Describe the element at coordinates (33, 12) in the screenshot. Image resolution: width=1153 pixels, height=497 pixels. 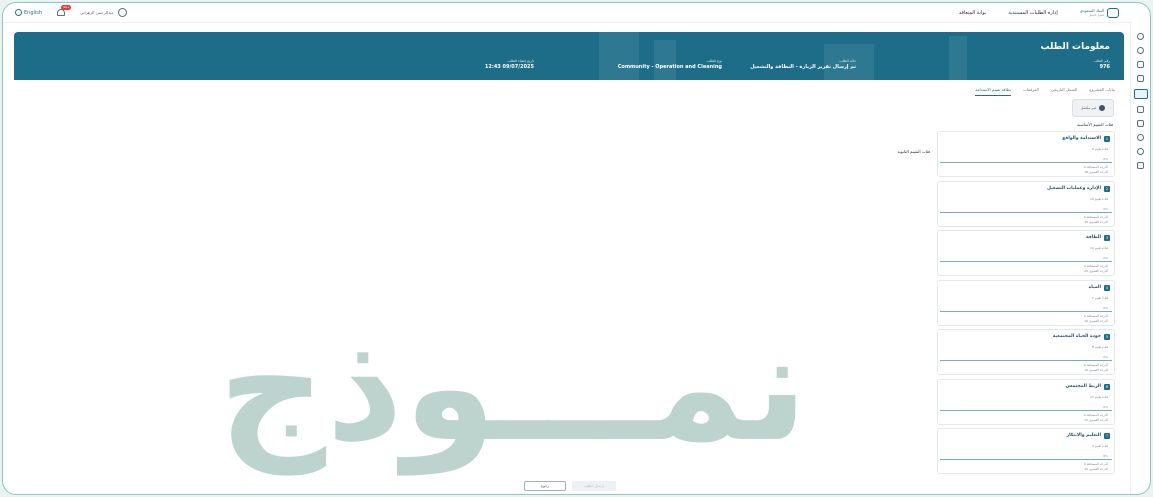
I see `language-label: English` at that location.